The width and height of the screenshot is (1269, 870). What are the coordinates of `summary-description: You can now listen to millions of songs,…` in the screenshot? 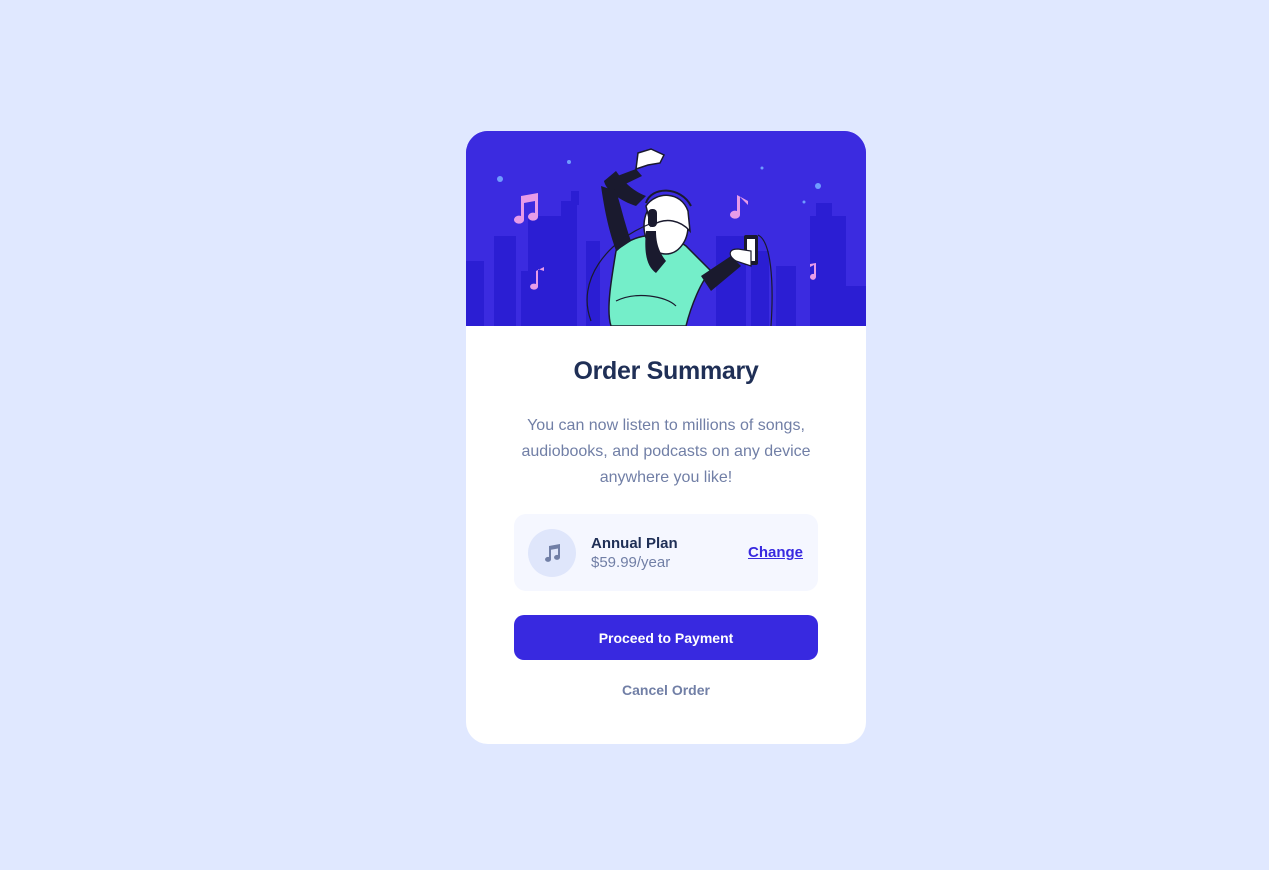 It's located at (666, 451).